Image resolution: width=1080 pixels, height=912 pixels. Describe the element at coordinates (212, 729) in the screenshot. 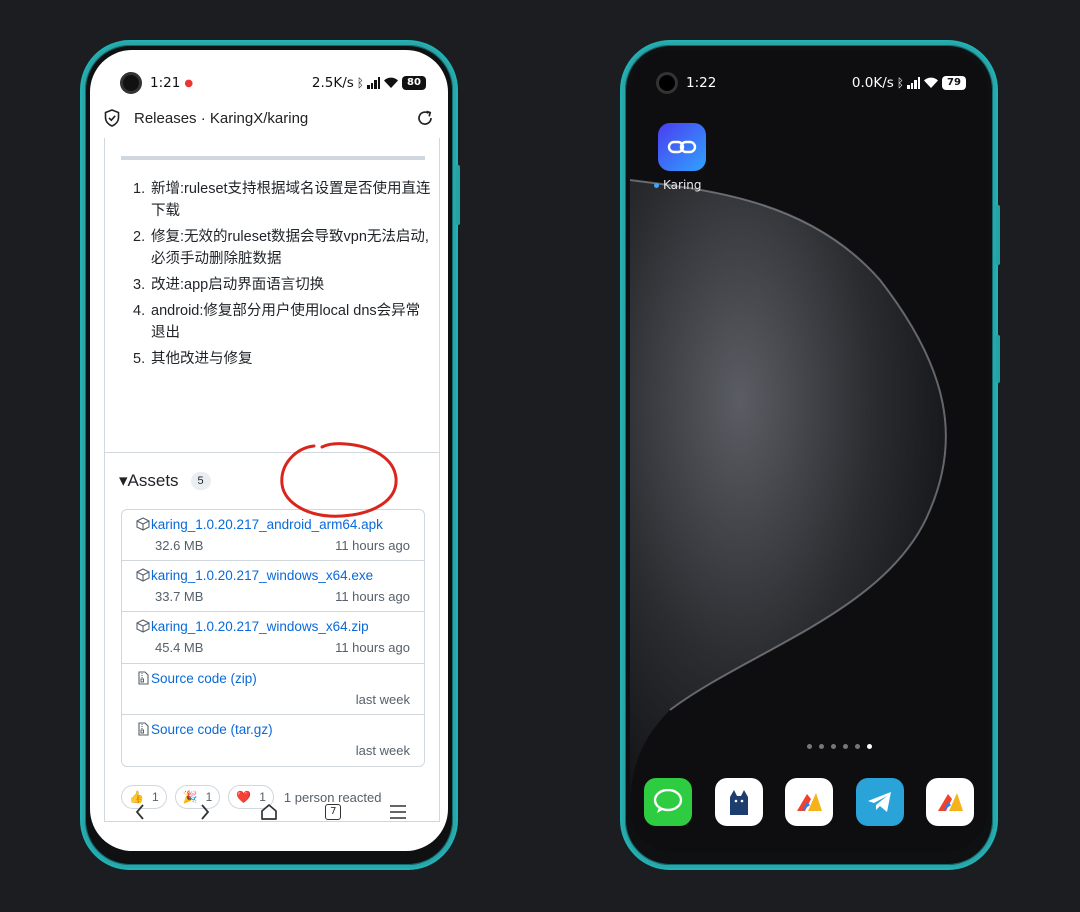

I see `asset-link: Source code (tar.gz)` at that location.